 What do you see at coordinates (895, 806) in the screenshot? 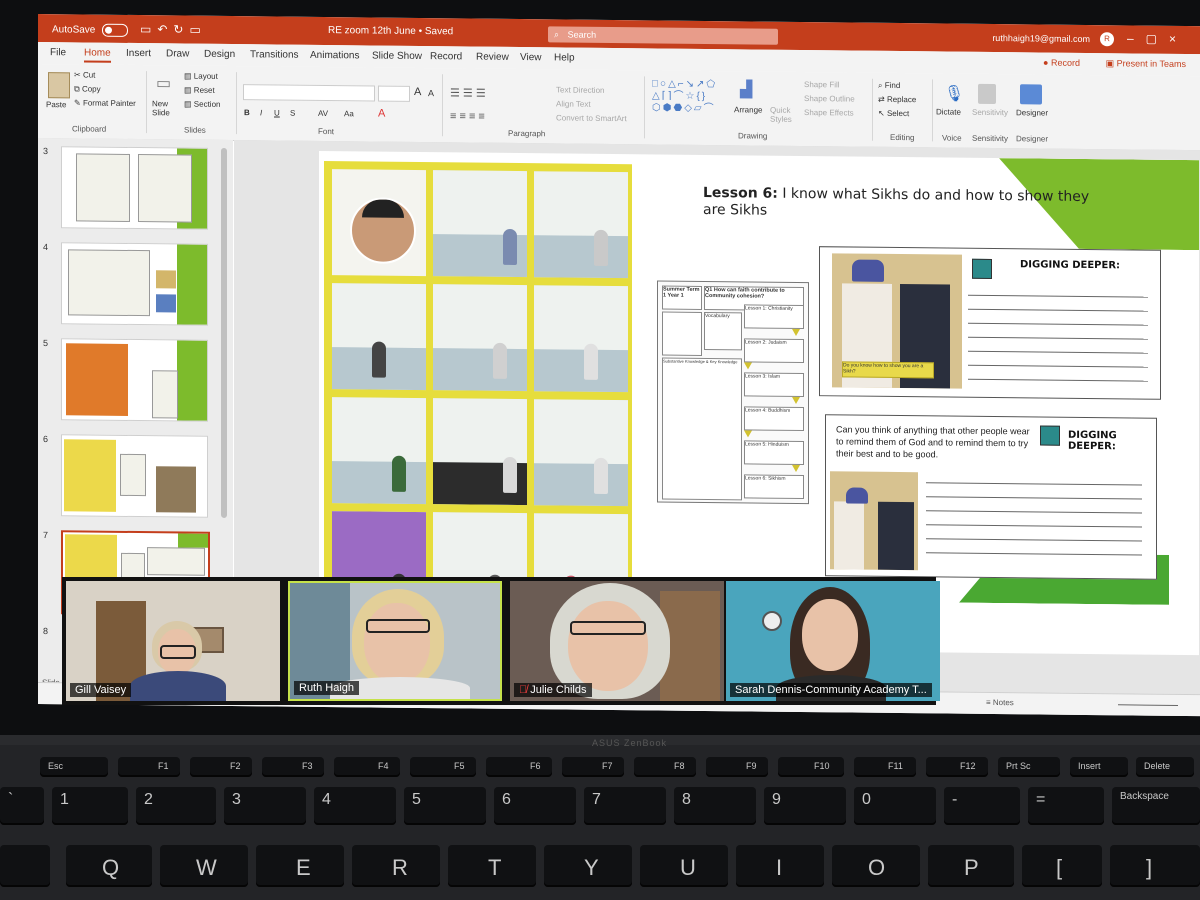
I see `key-0: 0` at bounding box center [895, 806].